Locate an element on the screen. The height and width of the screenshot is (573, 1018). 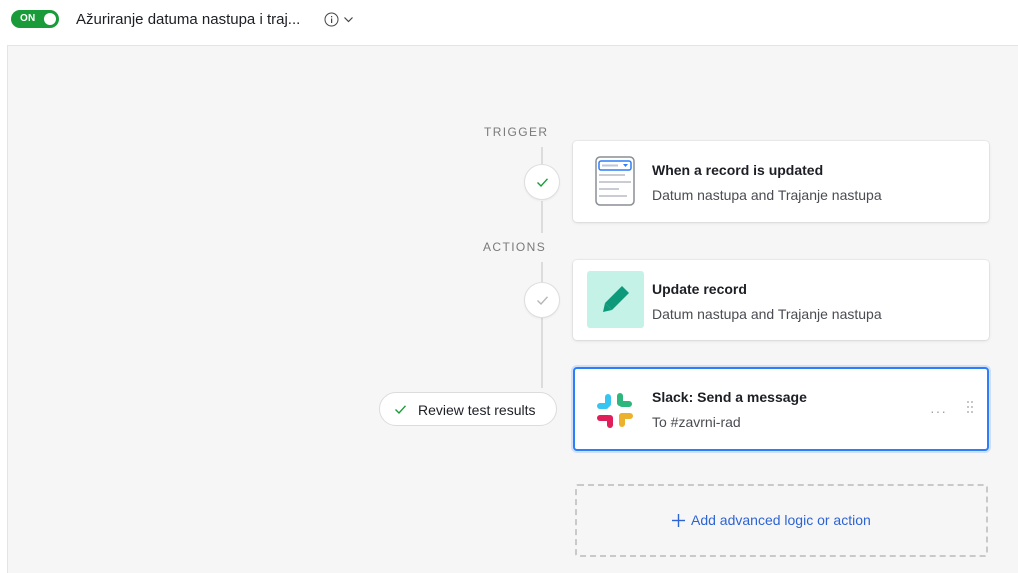
toggle-label: ON is located at coordinates (28, 18).